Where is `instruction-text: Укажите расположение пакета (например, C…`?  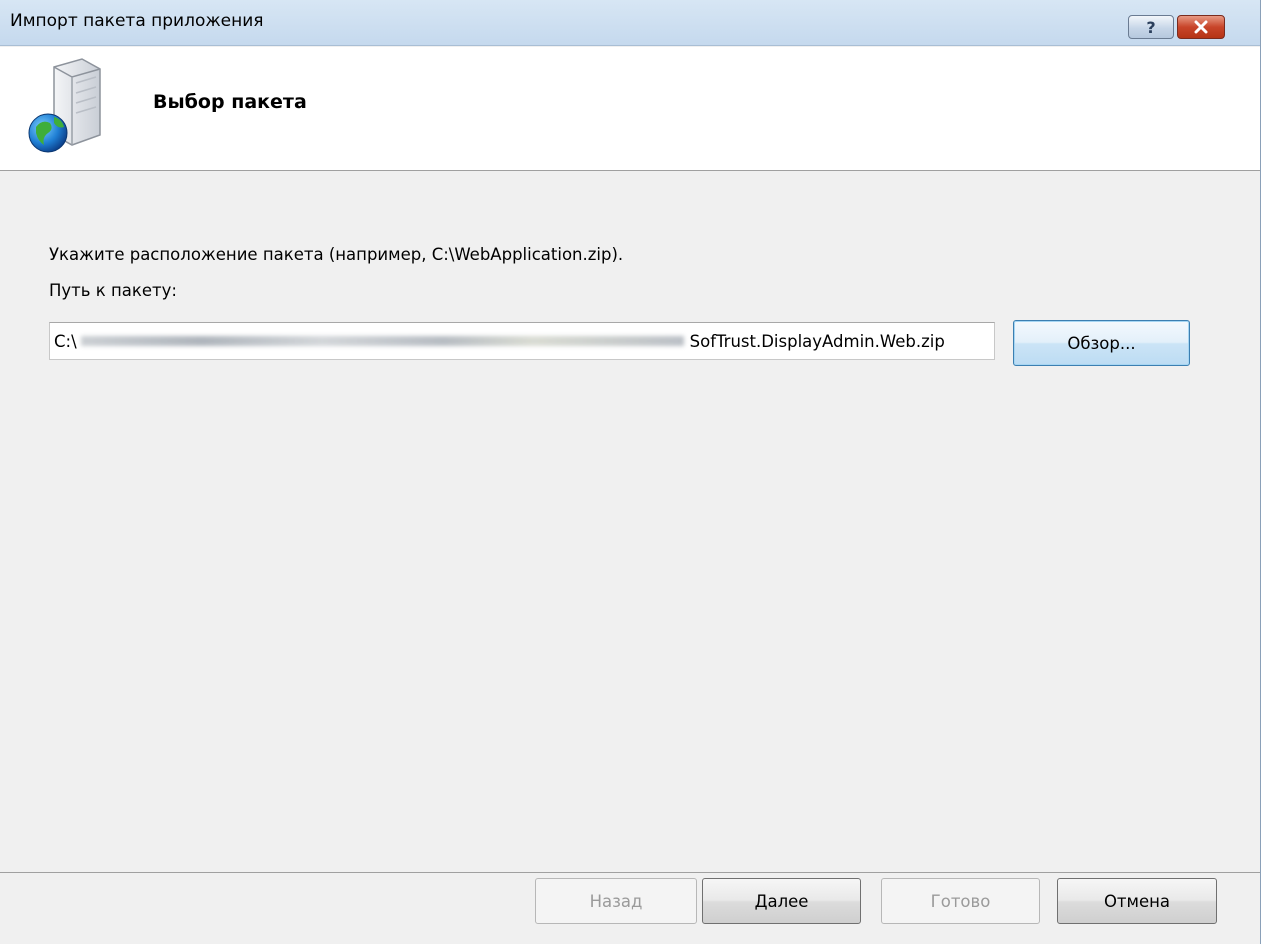
instruction-text: Укажите расположение пакета (например, C… is located at coordinates (336, 254).